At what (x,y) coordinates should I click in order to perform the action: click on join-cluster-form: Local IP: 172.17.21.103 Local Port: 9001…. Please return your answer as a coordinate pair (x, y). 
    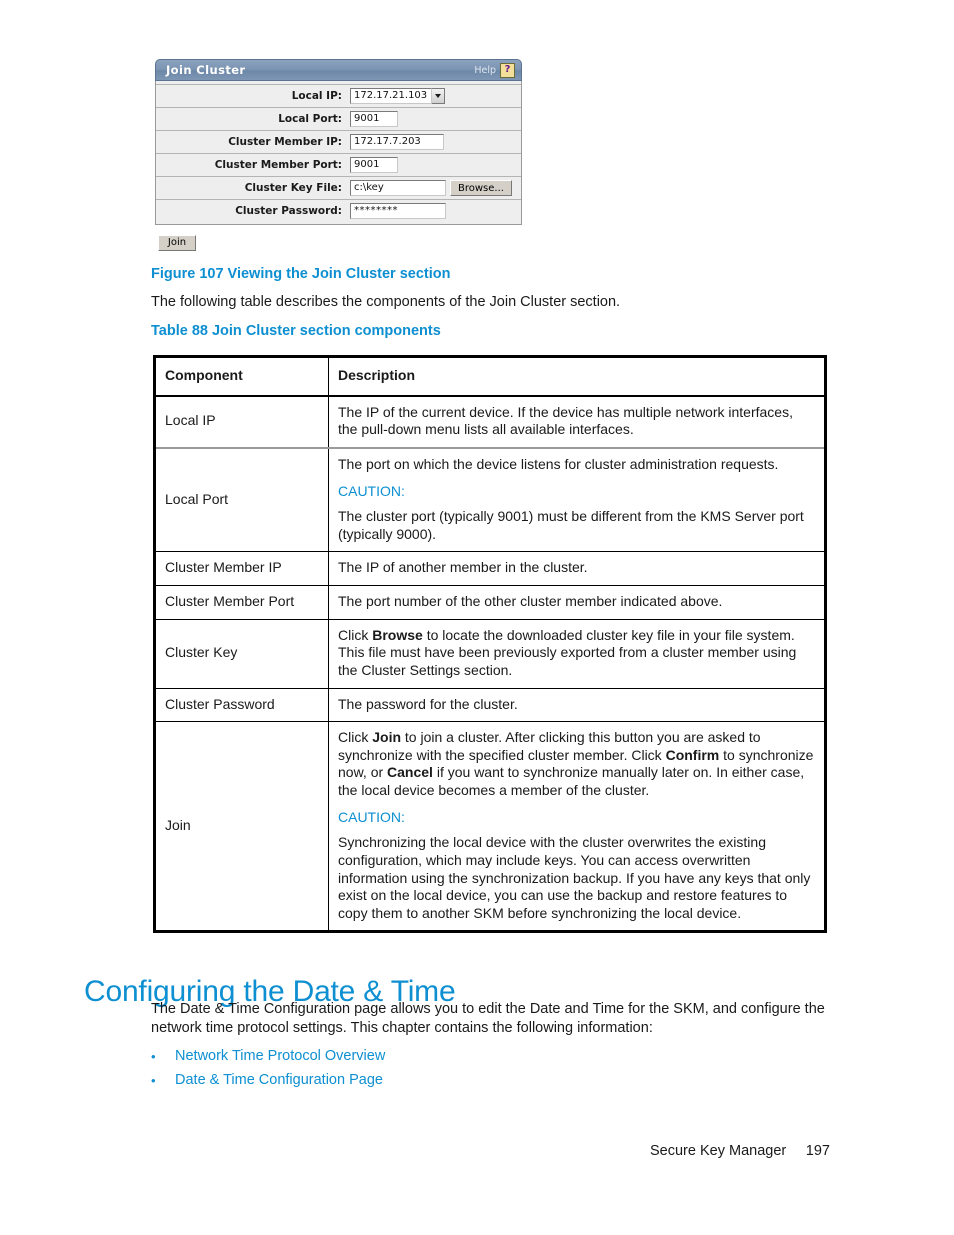
    Looking at the image, I should click on (338, 153).